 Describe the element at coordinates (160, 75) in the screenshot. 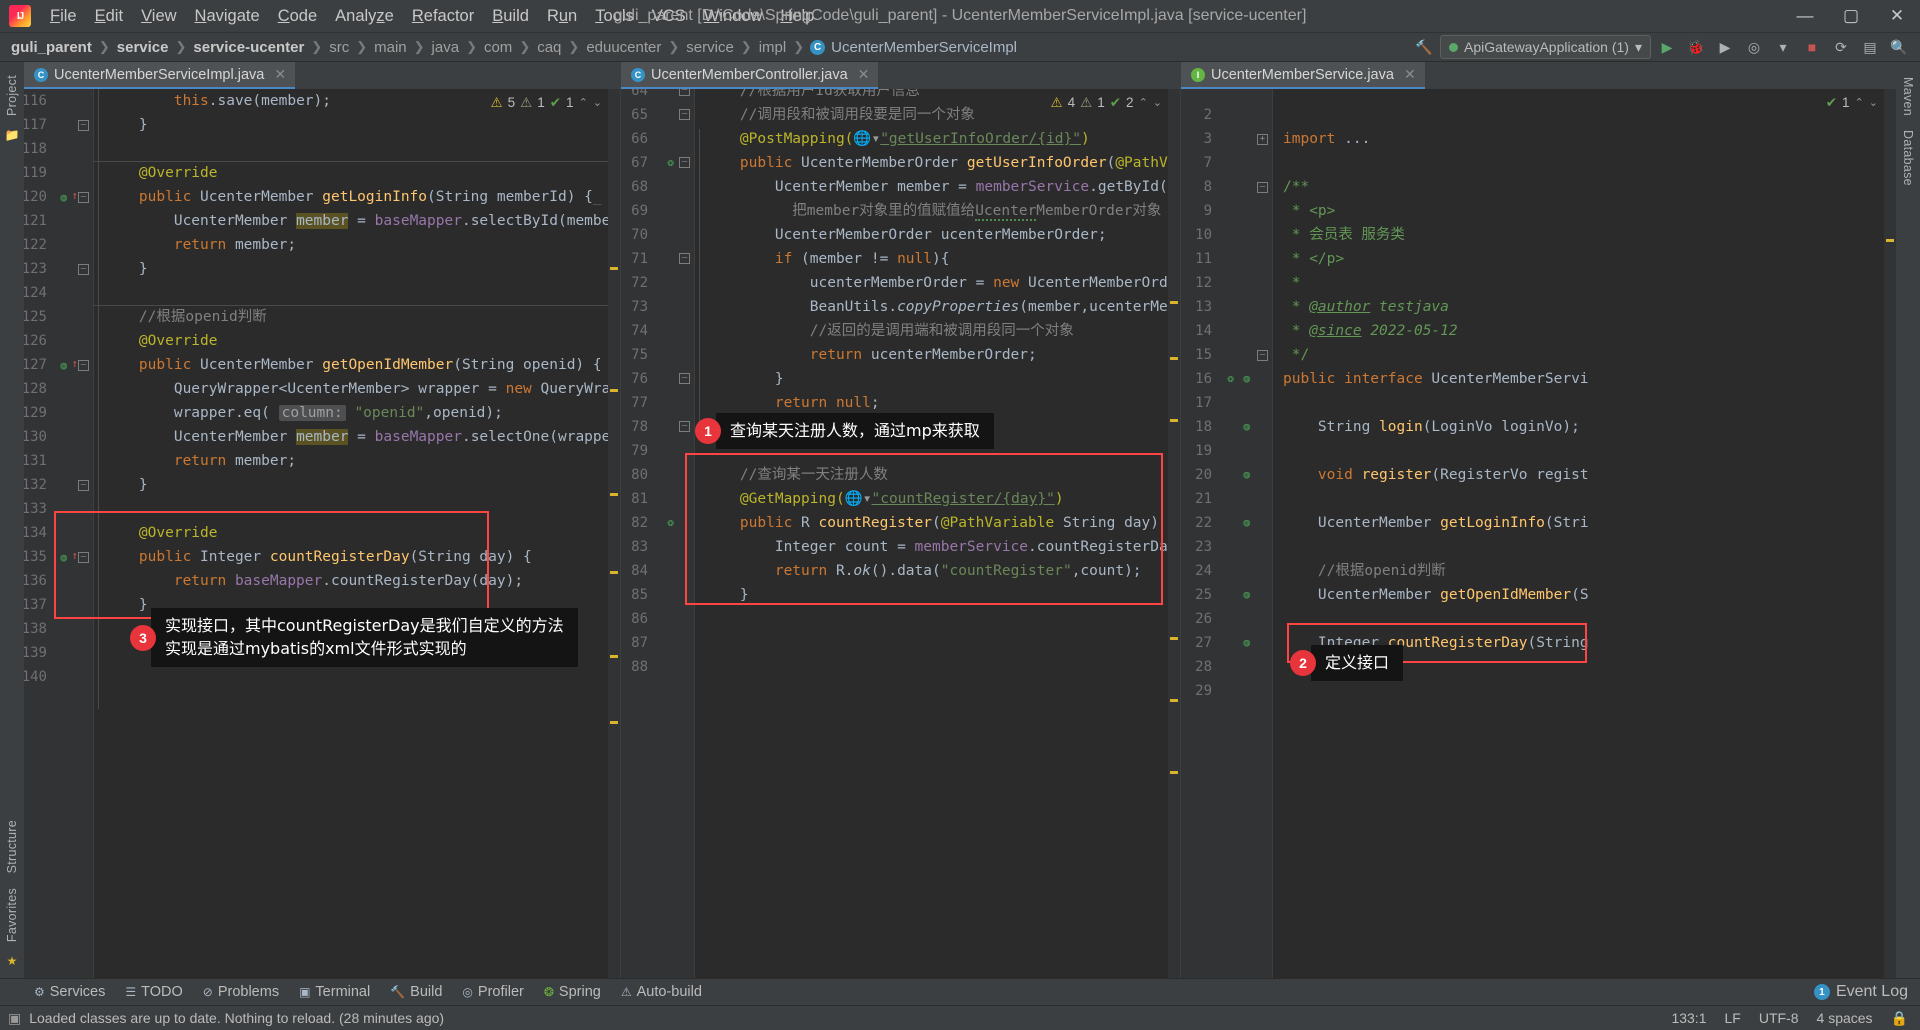

I see `tab-ucenter-member-service-impl: C UcenterMemberServiceImpl.java ✕` at that location.